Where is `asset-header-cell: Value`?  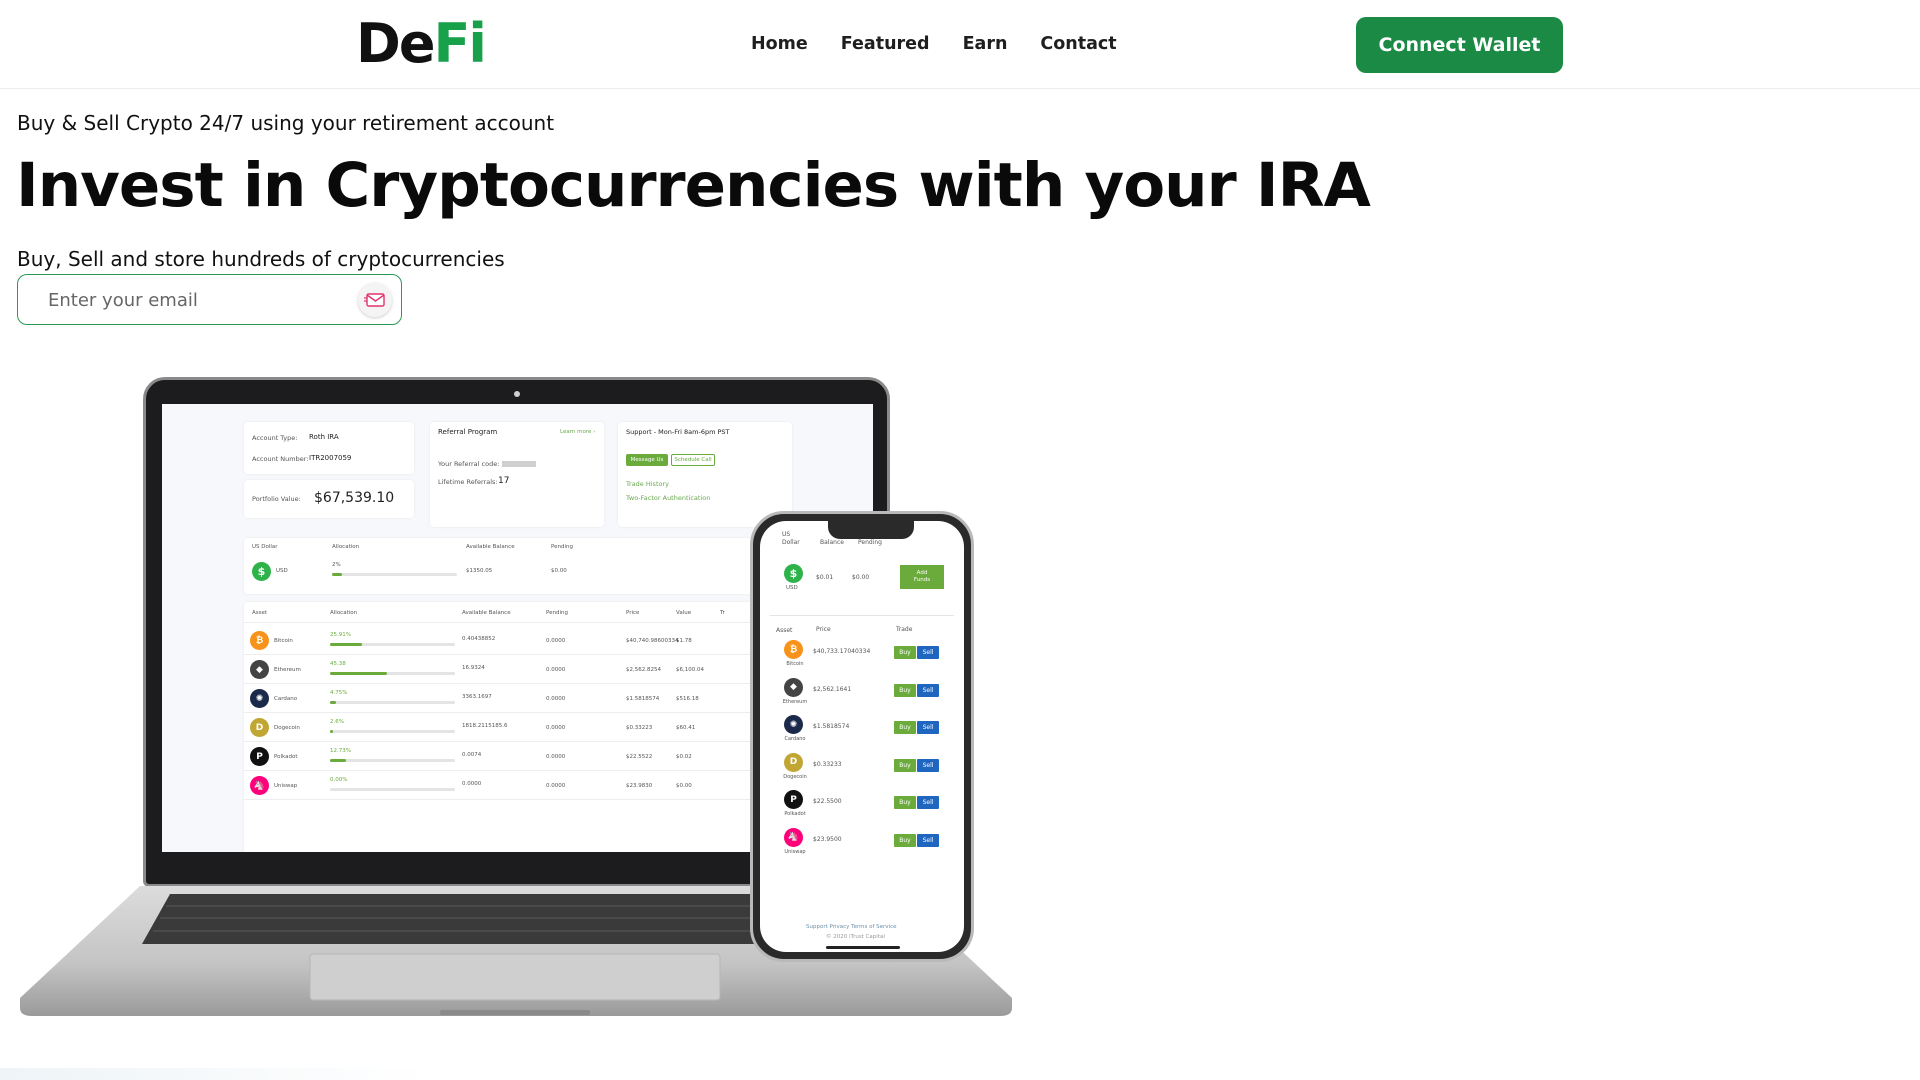
asset-header-cell: Value is located at coordinates (684, 613).